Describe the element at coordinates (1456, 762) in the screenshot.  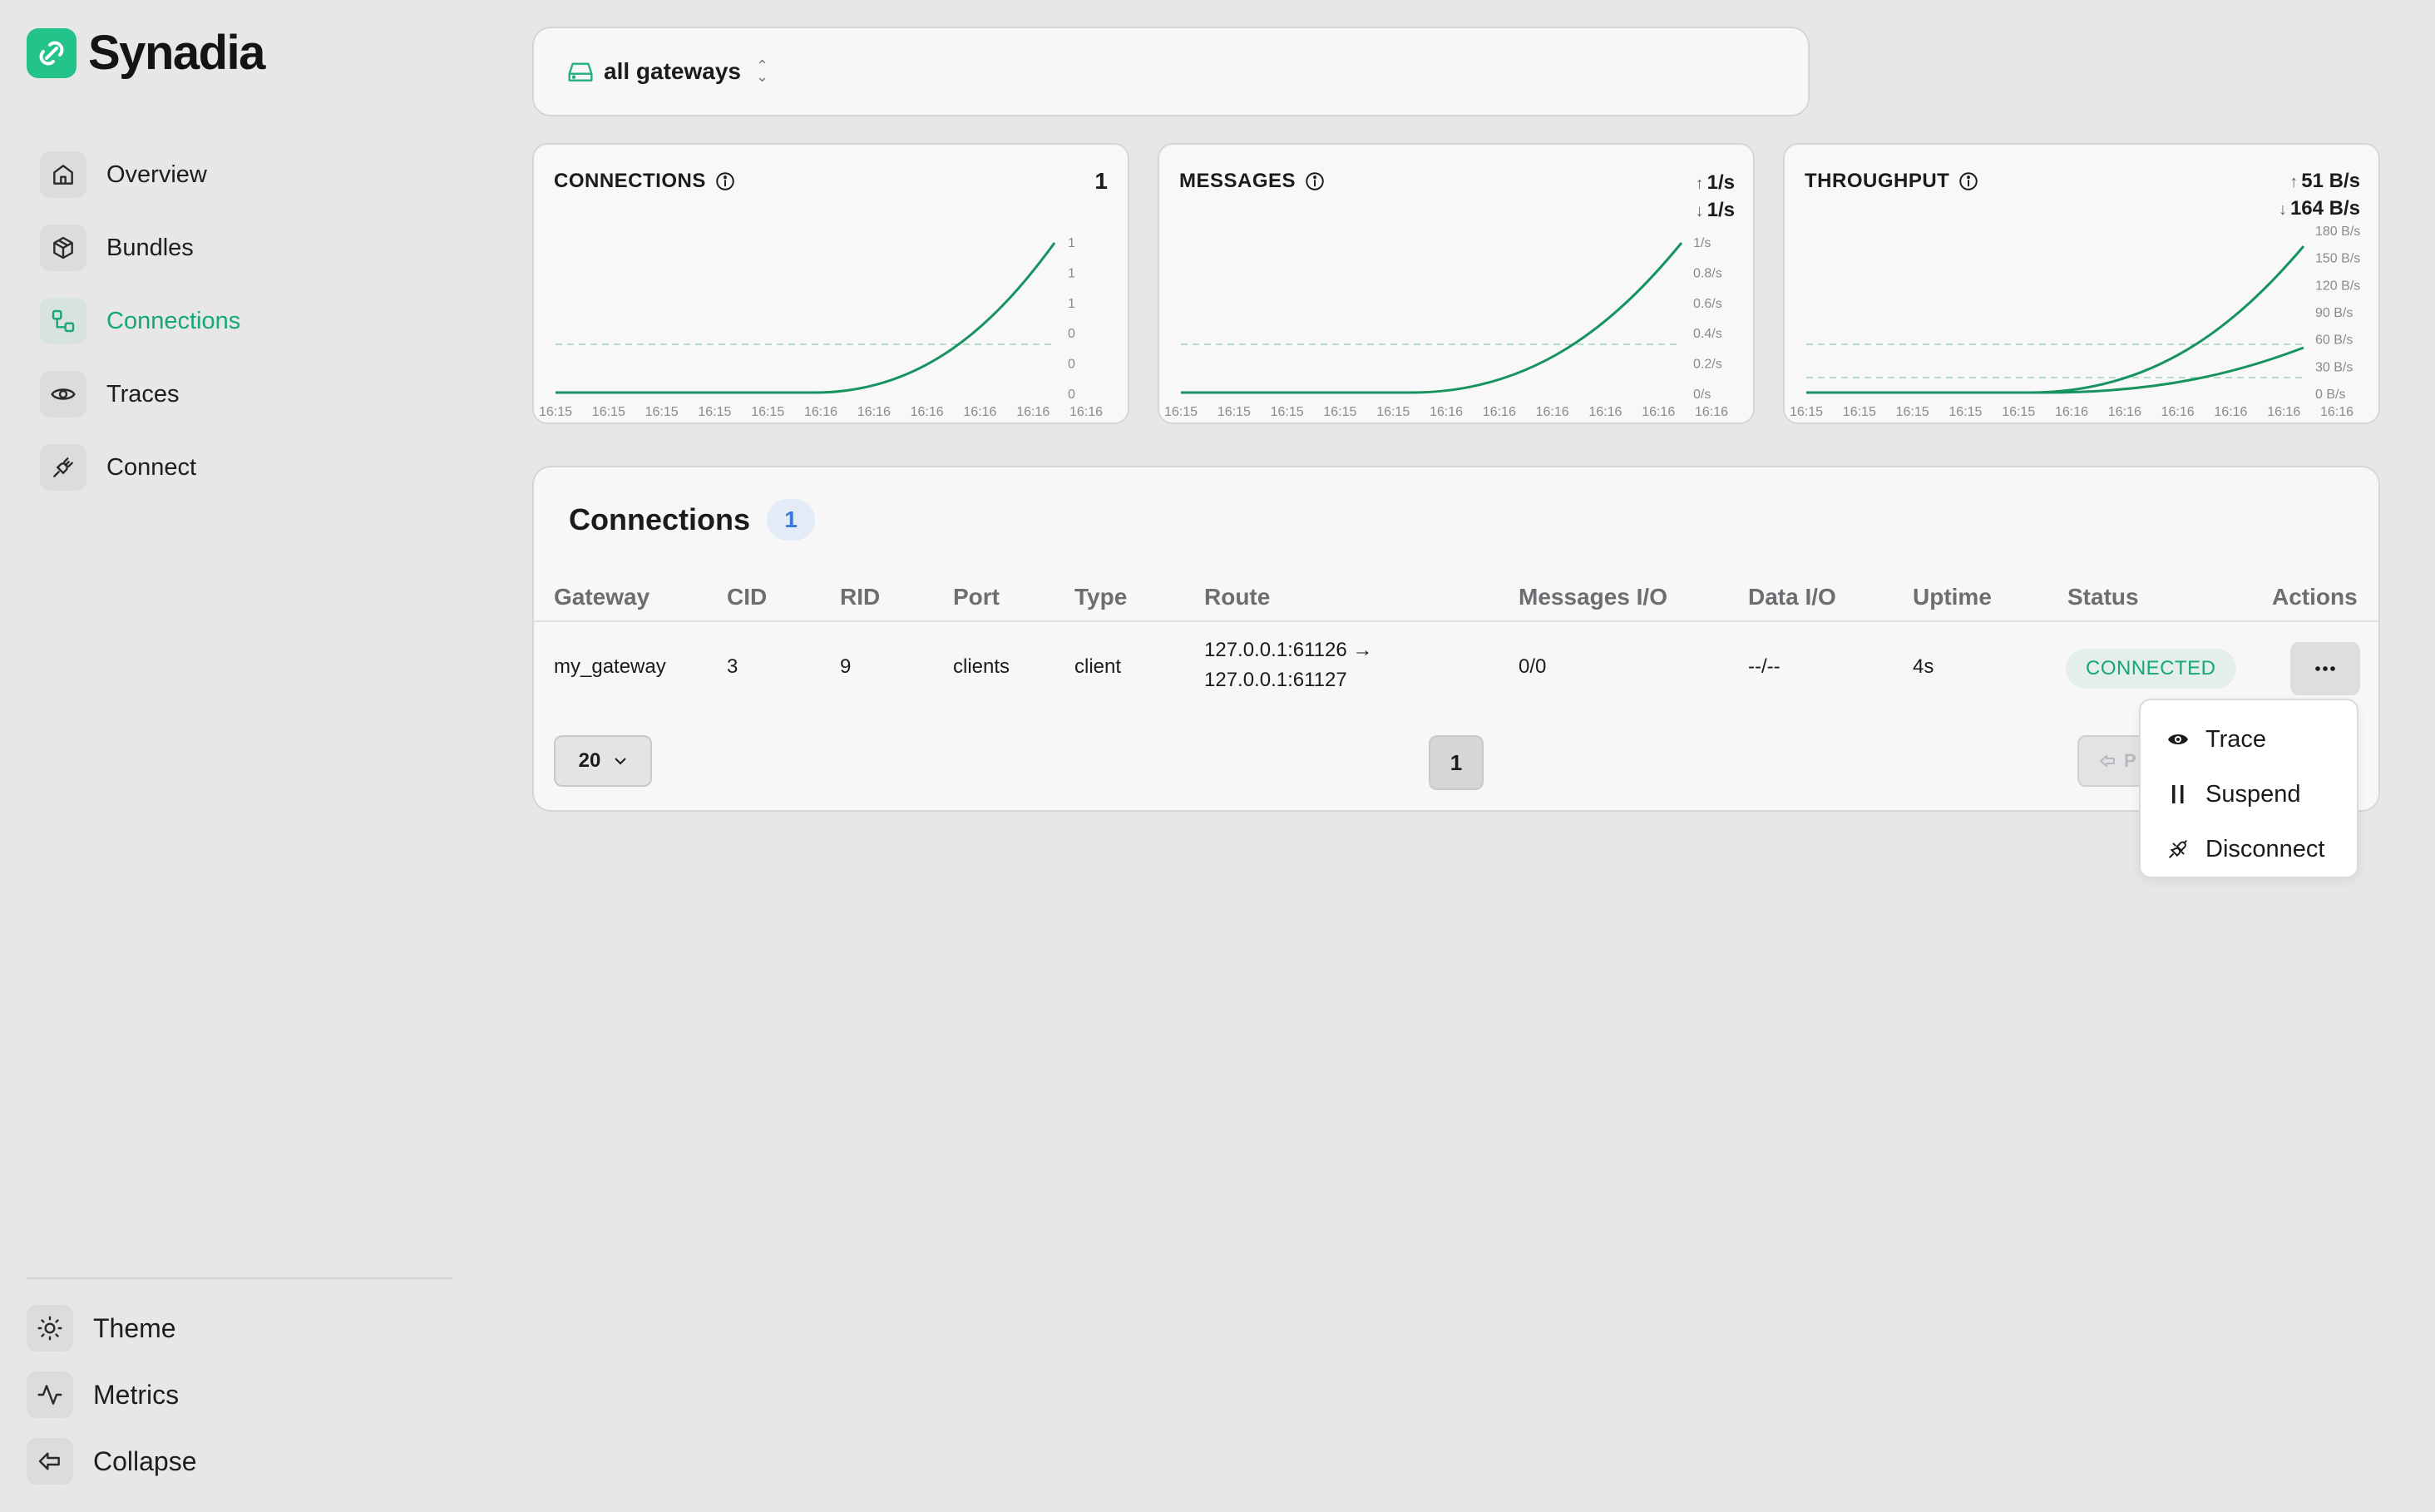
I see `page-button-current: 1` at that location.